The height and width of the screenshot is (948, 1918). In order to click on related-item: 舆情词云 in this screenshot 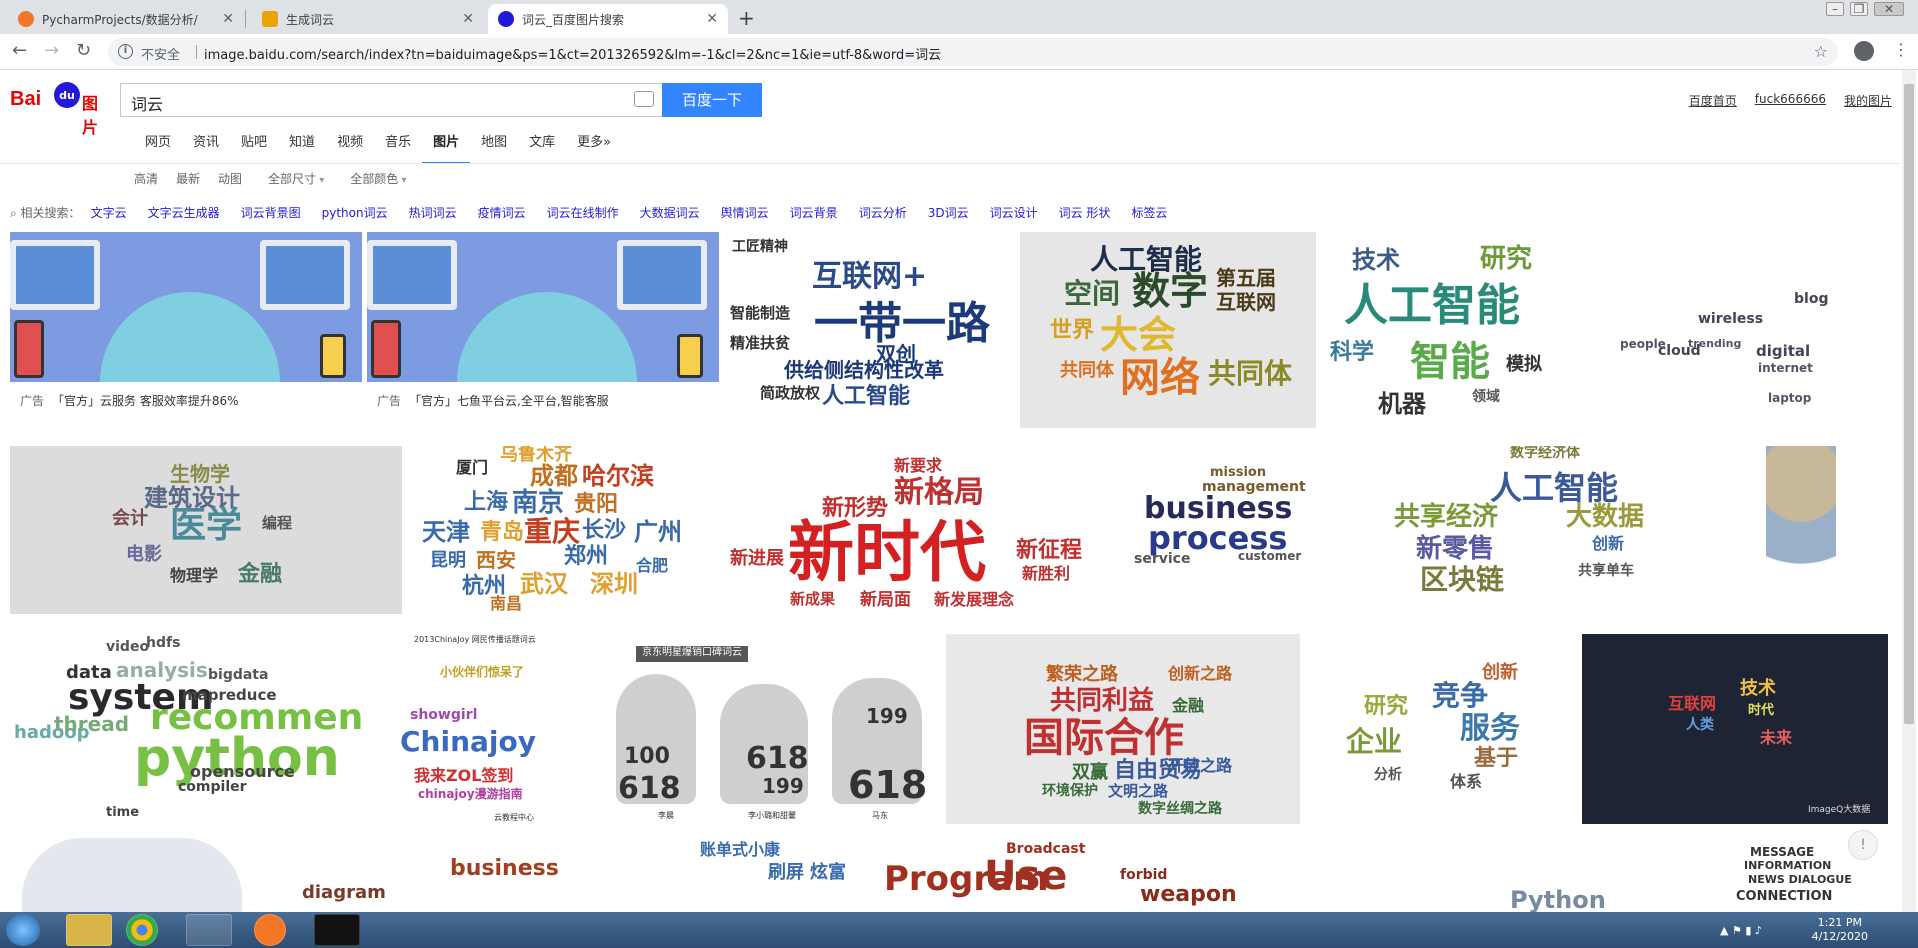, I will do `click(745, 212)`.